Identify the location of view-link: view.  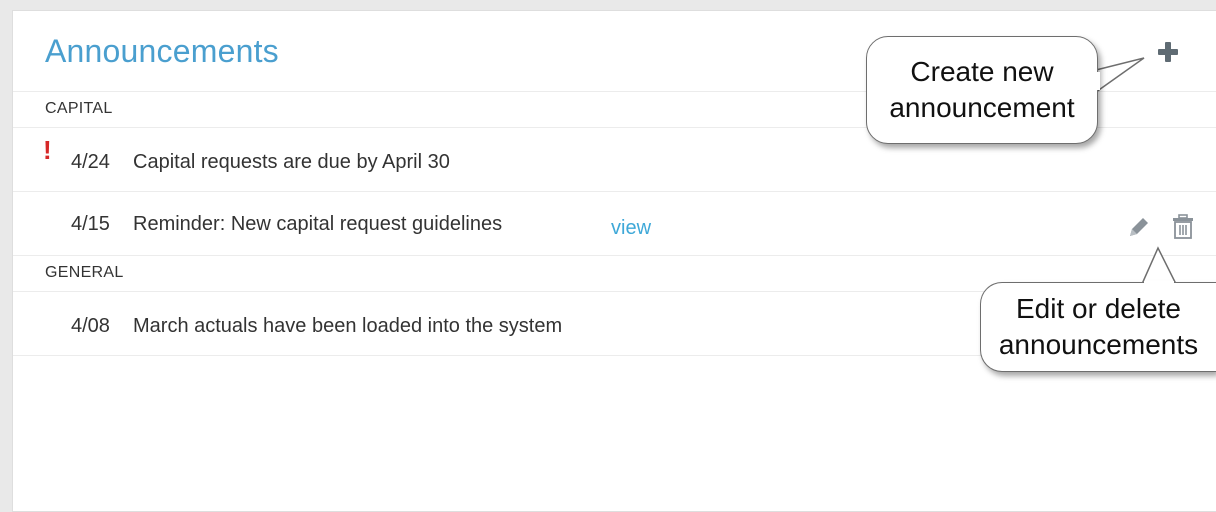
(631, 228).